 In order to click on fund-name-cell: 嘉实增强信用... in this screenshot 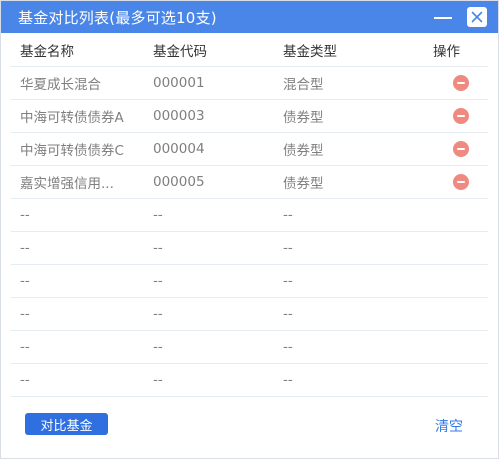, I will do `click(67, 184)`.